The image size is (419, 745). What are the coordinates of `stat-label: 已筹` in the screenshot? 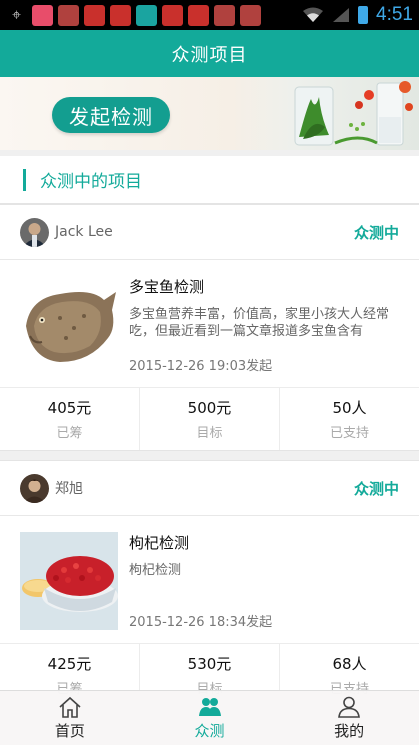 It's located at (69, 433).